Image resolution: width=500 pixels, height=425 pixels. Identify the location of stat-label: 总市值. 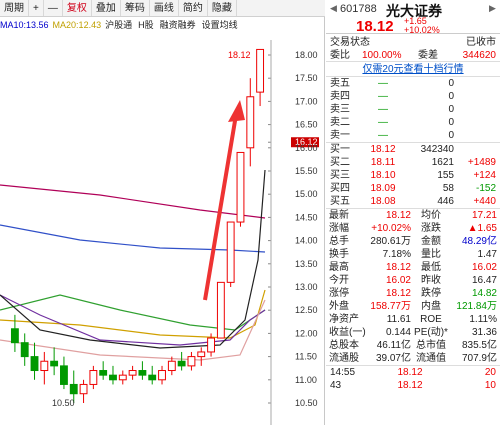
(431, 345).